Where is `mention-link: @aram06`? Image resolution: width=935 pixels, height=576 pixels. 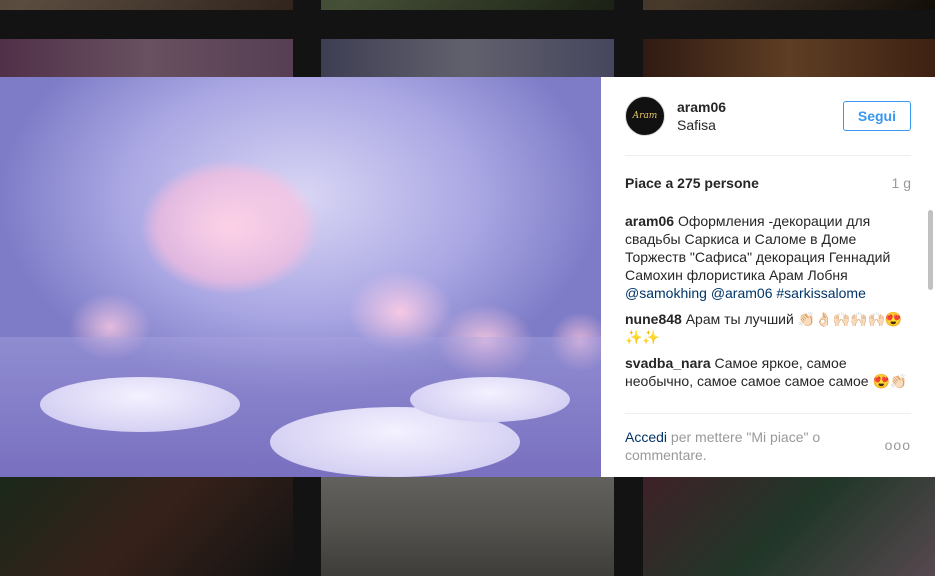 mention-link: @aram06 is located at coordinates (742, 293).